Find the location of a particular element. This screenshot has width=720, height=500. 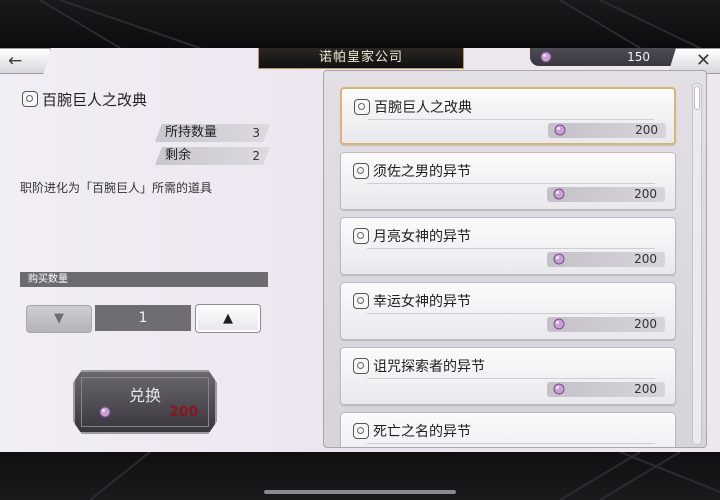

detail-item-name: 百腕巨人之改典 is located at coordinates (95, 100).